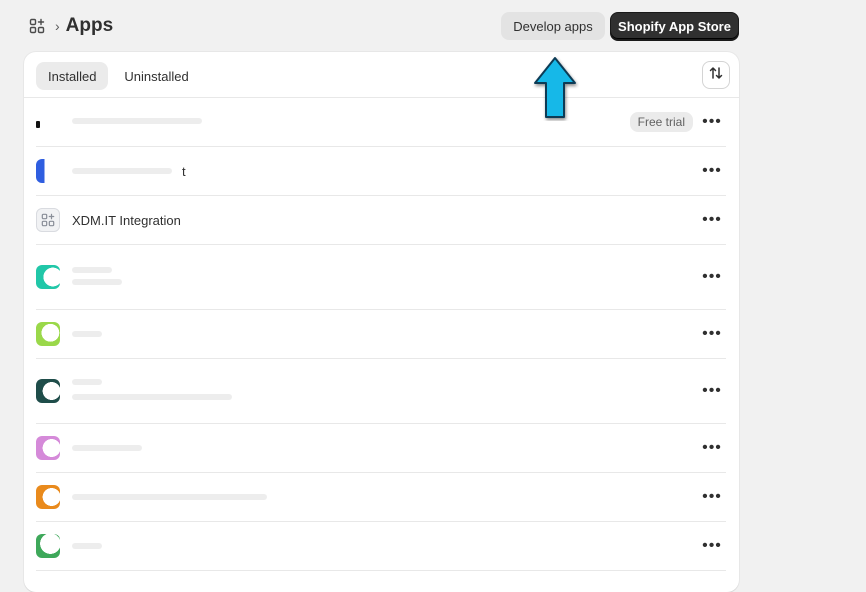 The height and width of the screenshot is (592, 866). Describe the element at coordinates (381, 171) in the screenshot. I see `app-row: t •••` at that location.